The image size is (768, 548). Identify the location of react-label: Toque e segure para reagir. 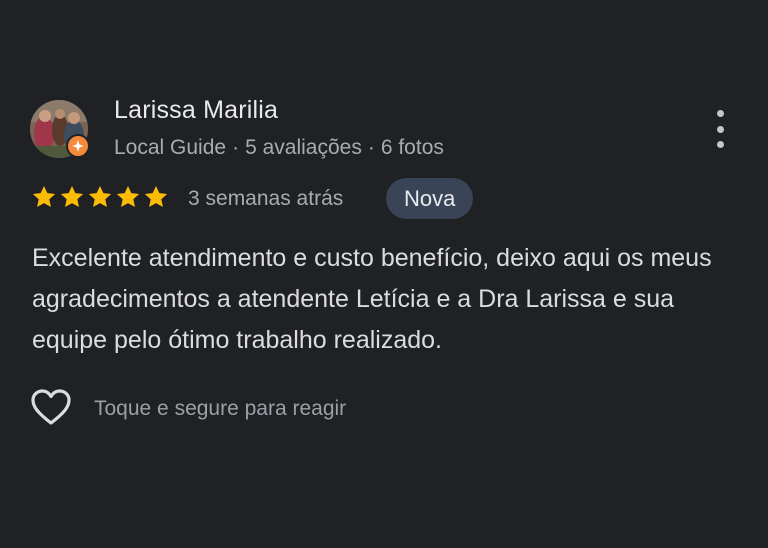
(220, 408).